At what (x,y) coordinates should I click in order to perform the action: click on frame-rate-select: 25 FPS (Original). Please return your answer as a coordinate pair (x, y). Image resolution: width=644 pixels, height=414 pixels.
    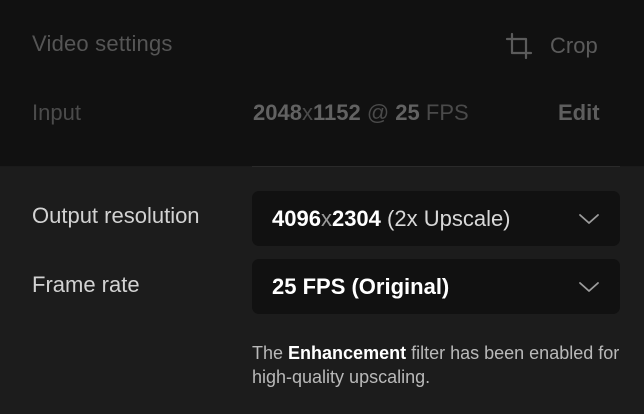
    Looking at the image, I should click on (436, 286).